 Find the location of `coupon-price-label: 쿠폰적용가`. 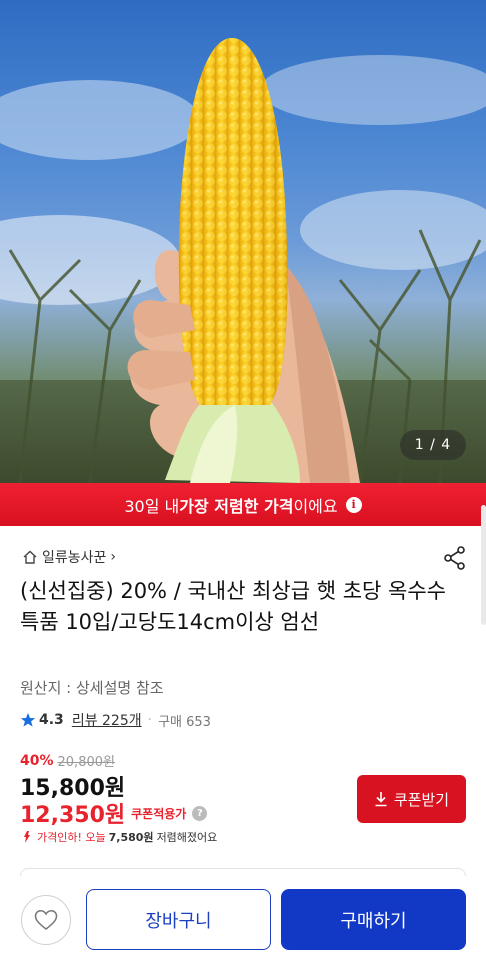

coupon-price-label: 쿠폰적용가 is located at coordinates (159, 813).